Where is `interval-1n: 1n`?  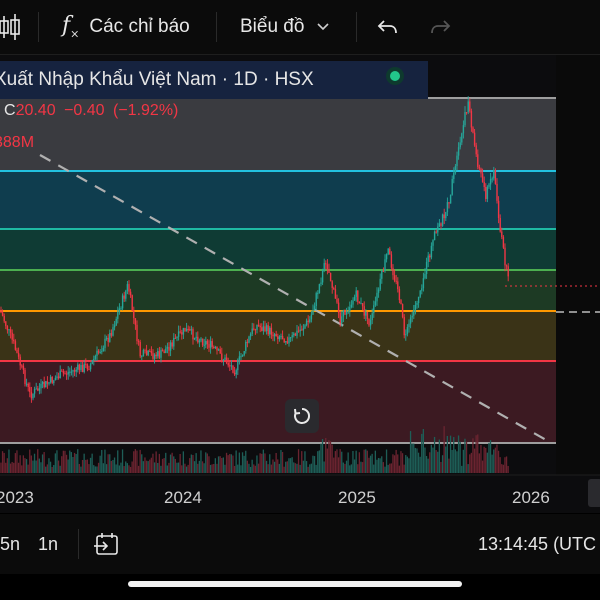
interval-1n: 1n is located at coordinates (48, 544).